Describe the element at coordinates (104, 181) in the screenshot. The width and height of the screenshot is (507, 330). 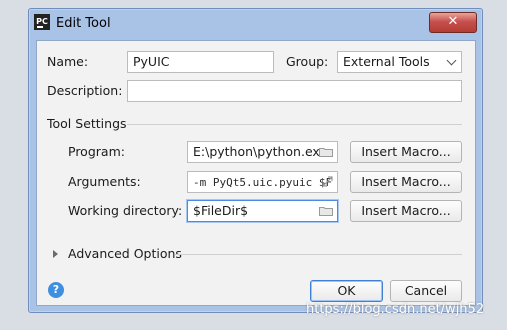
I see `arguments-label: Arguments:` at that location.